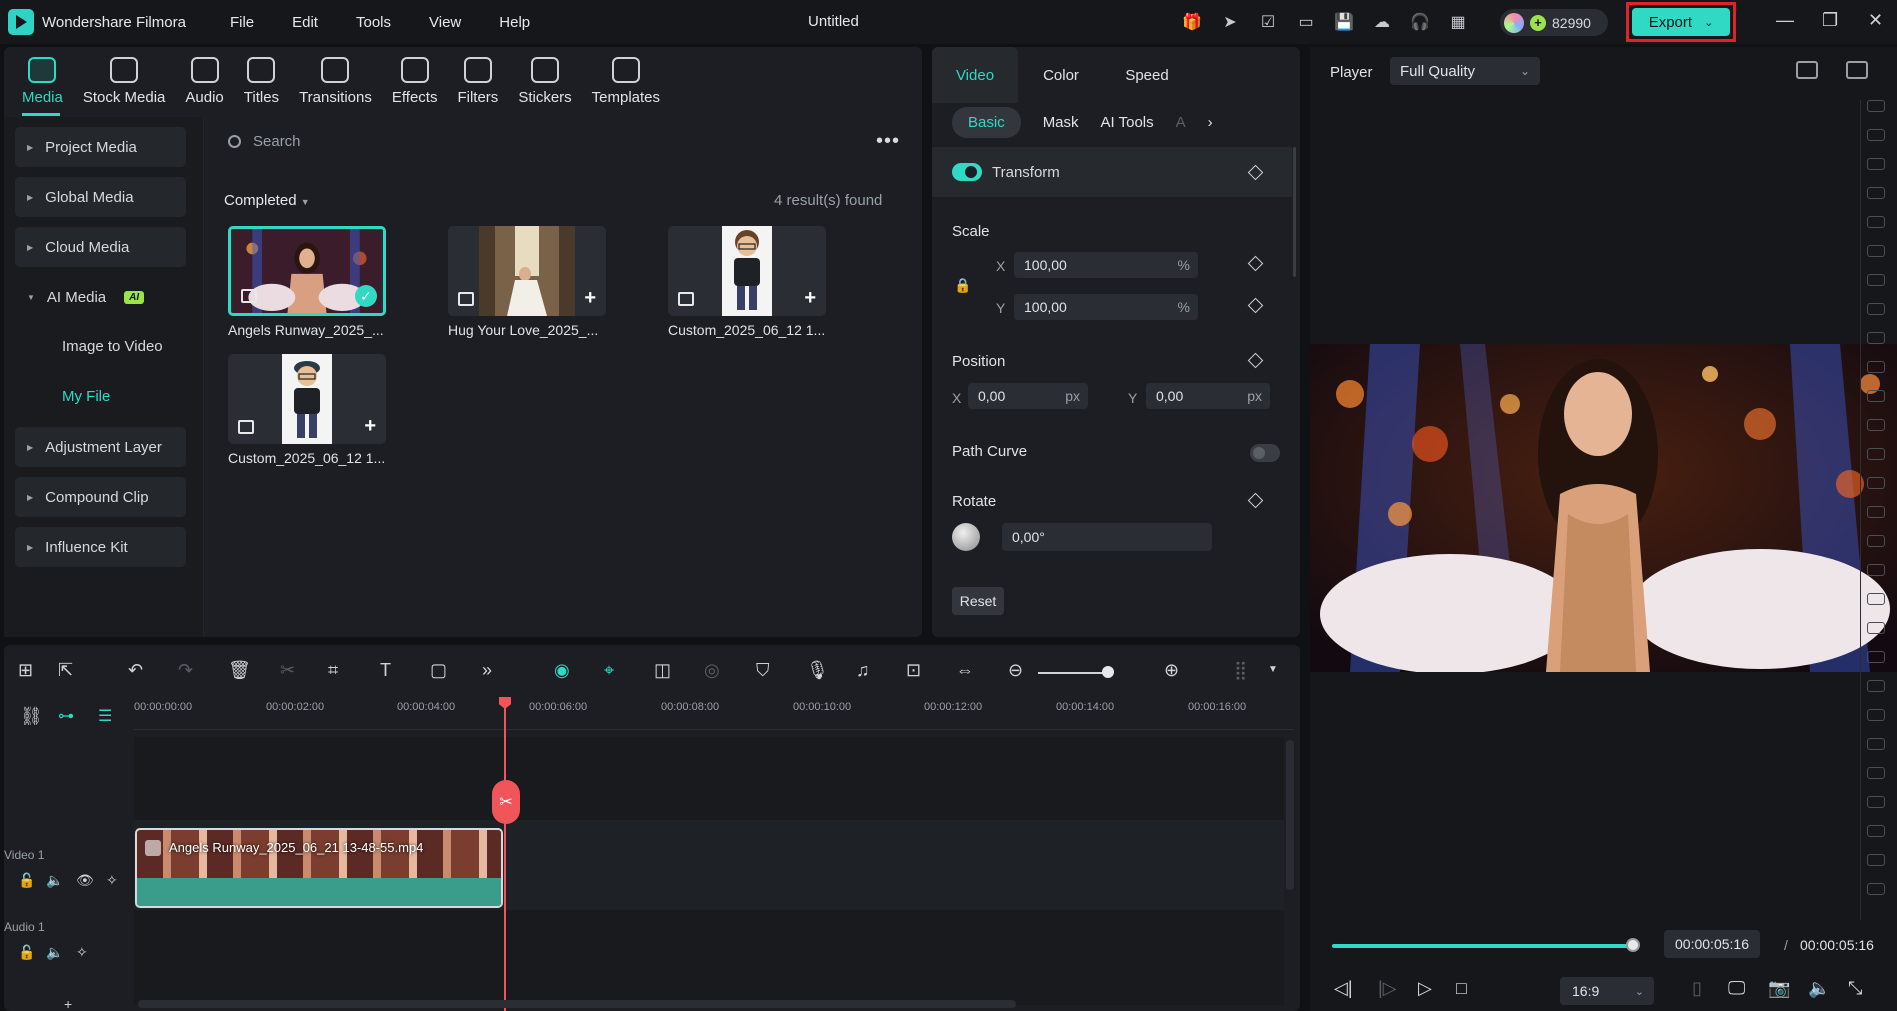 Image resolution: width=1897 pixels, height=1011 pixels. What do you see at coordinates (100, 547) in the screenshot?
I see `sidebar-item-influence-kit: ▶ Influence Kit` at bounding box center [100, 547].